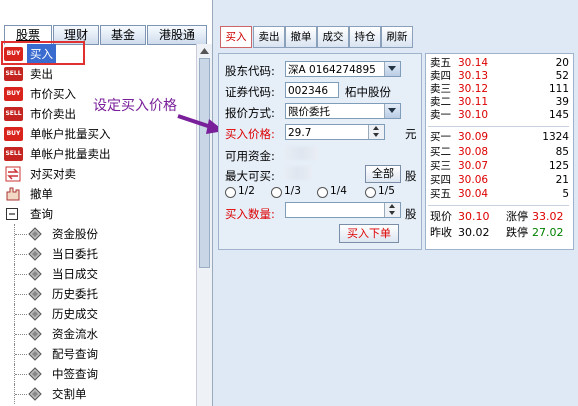 Image resolution: width=578 pixels, height=406 pixels. I want to click on fraction-label: 1/5, so click(386, 191).